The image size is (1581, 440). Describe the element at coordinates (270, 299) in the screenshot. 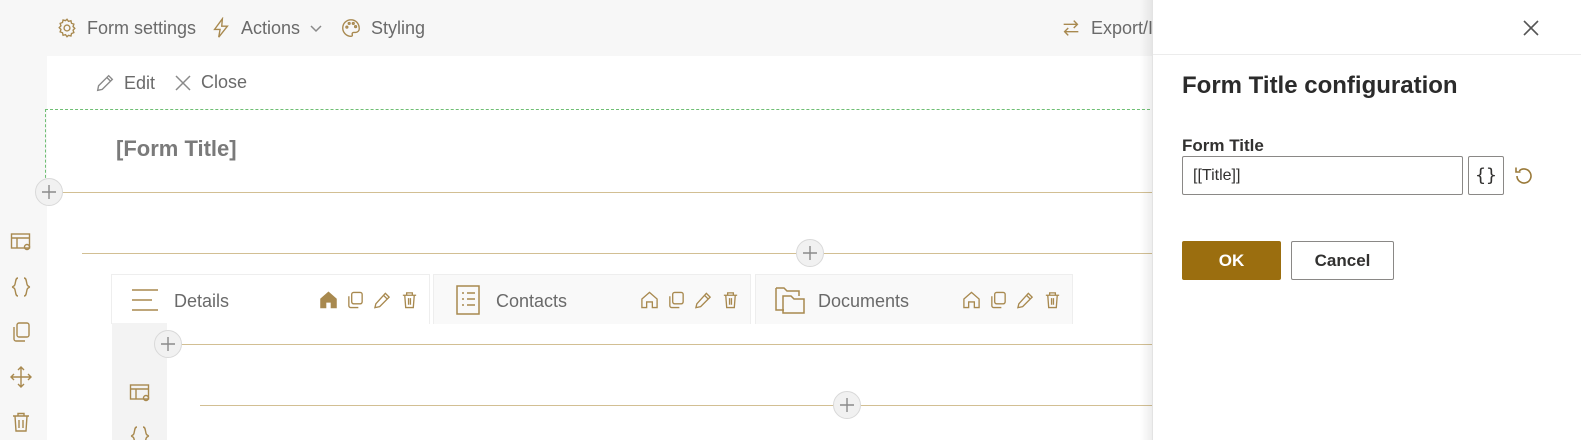

I see `tab-details: Details` at that location.